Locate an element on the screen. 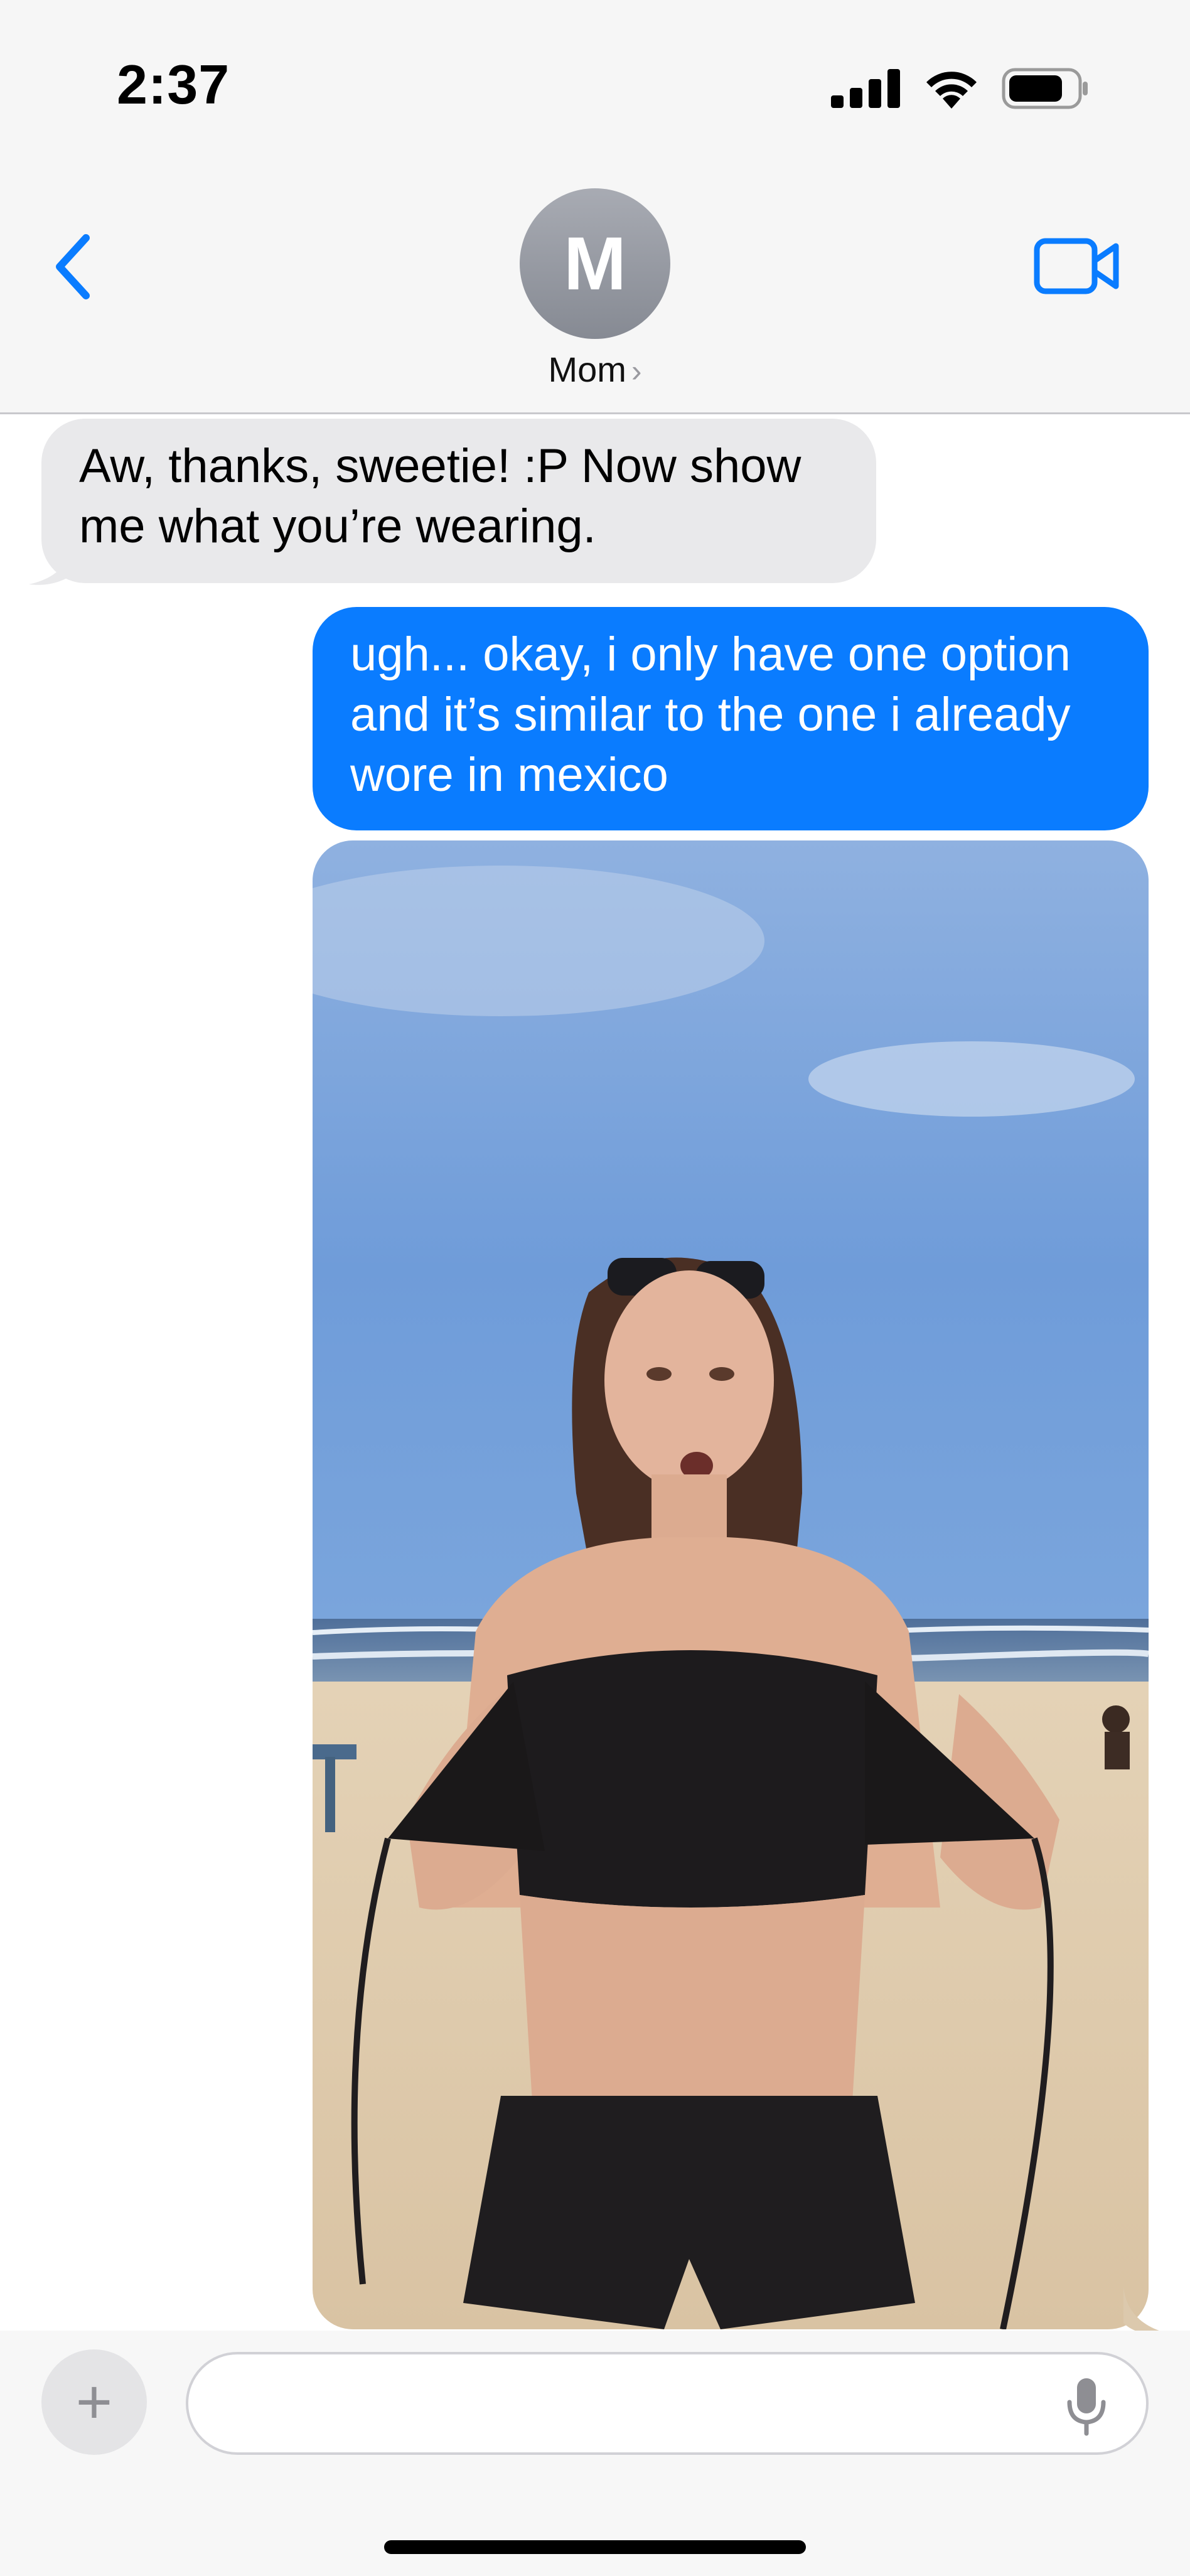 The width and height of the screenshot is (1190, 2576). avatar: M is located at coordinates (595, 263).